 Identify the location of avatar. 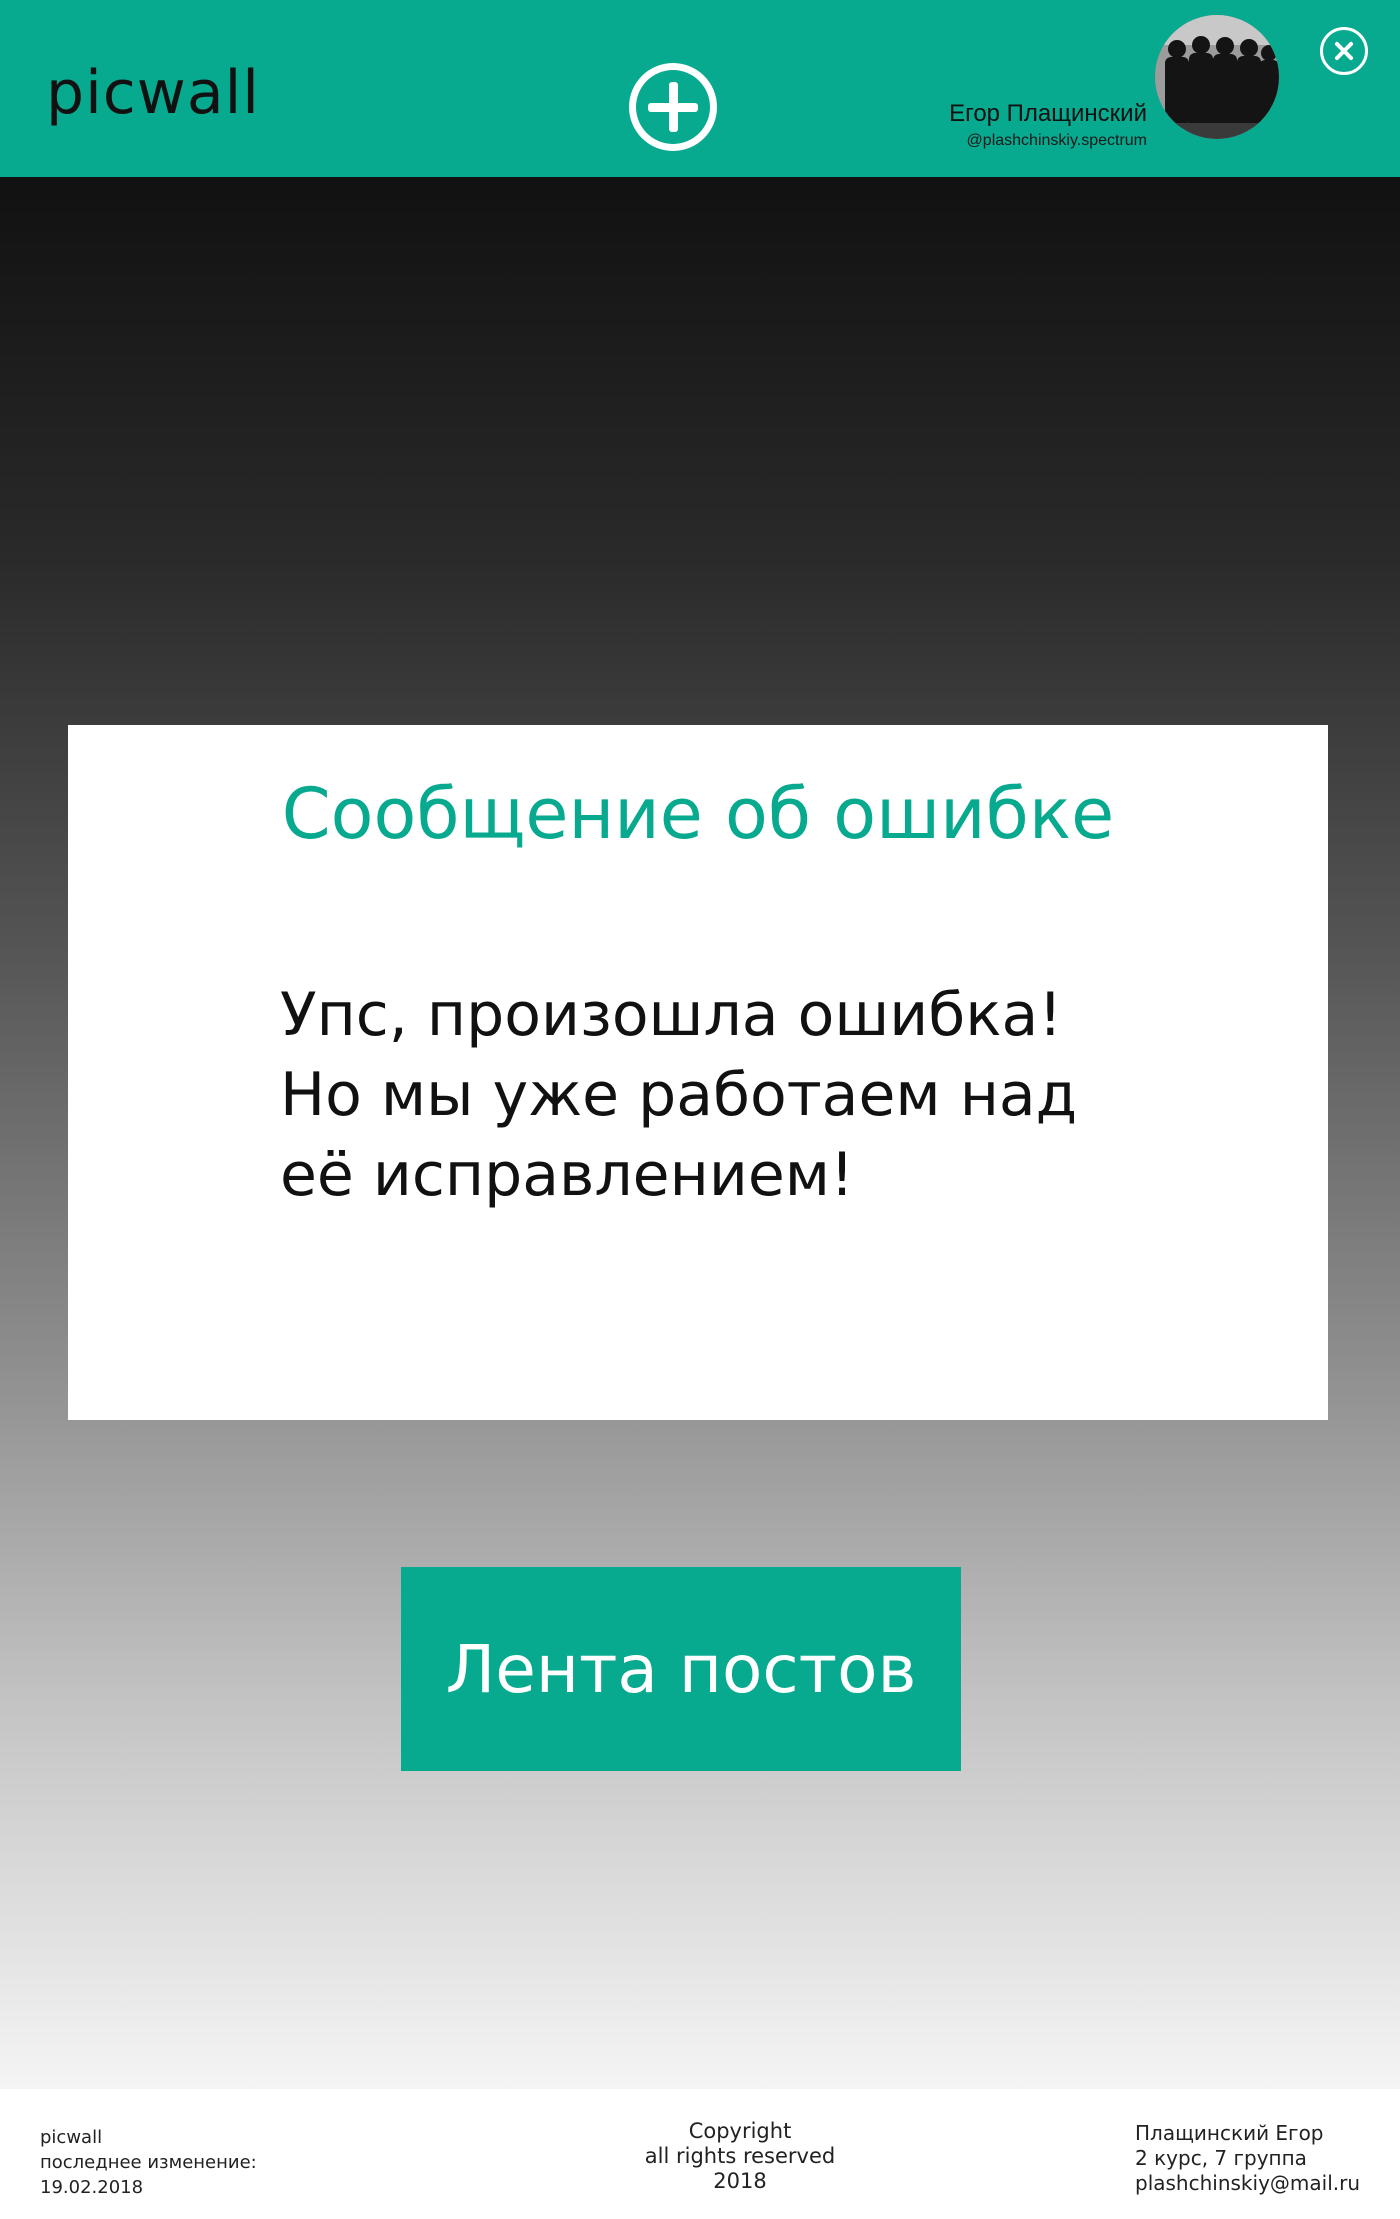
(1217, 77).